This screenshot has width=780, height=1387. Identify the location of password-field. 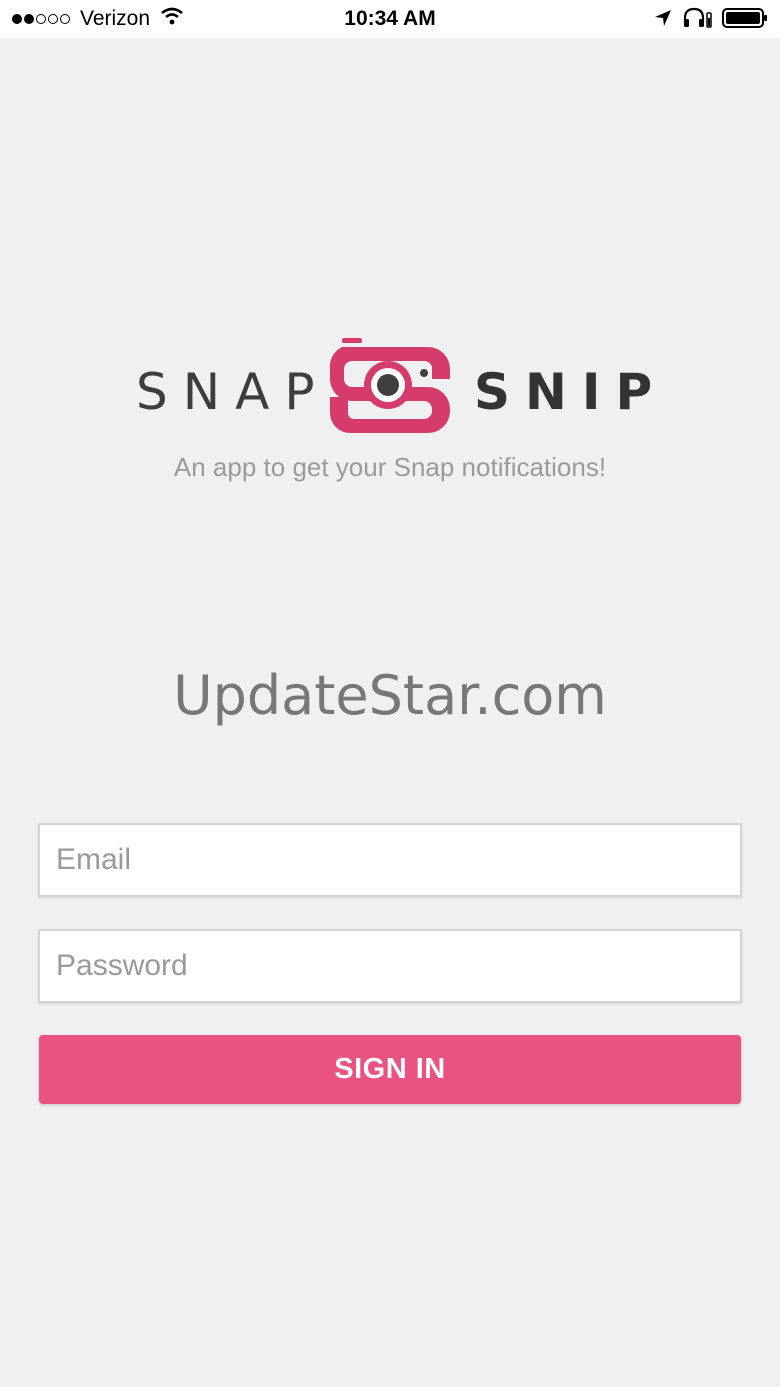
(390, 966).